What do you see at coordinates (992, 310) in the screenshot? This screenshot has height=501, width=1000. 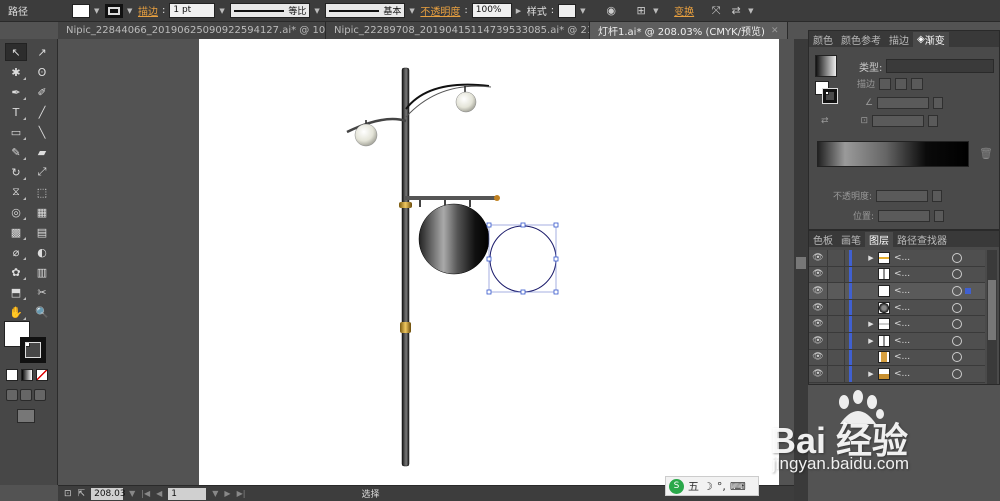 I see `layers-scroll-thumb` at bounding box center [992, 310].